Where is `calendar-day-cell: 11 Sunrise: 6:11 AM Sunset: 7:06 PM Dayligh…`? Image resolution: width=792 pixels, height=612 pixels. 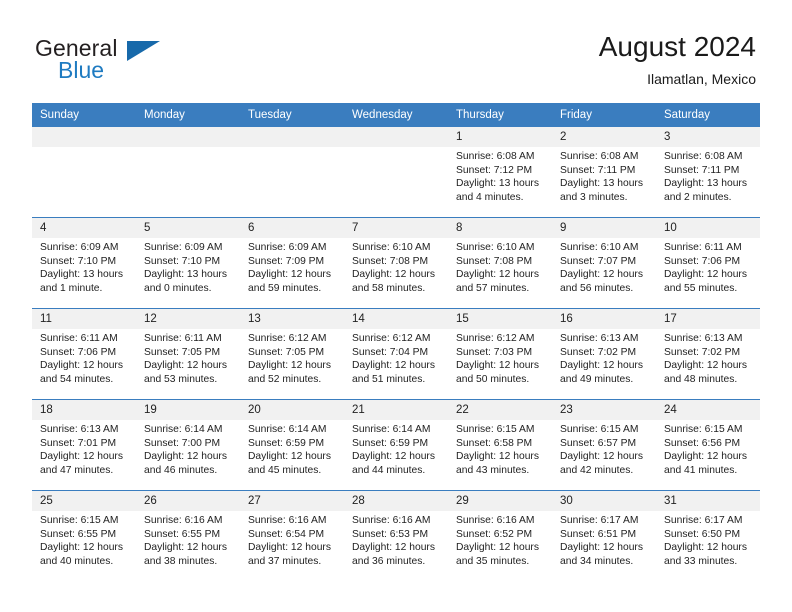
calendar-day-cell: 11 Sunrise: 6:11 AM Sunset: 7:06 PM Dayligh… is located at coordinates (84, 354).